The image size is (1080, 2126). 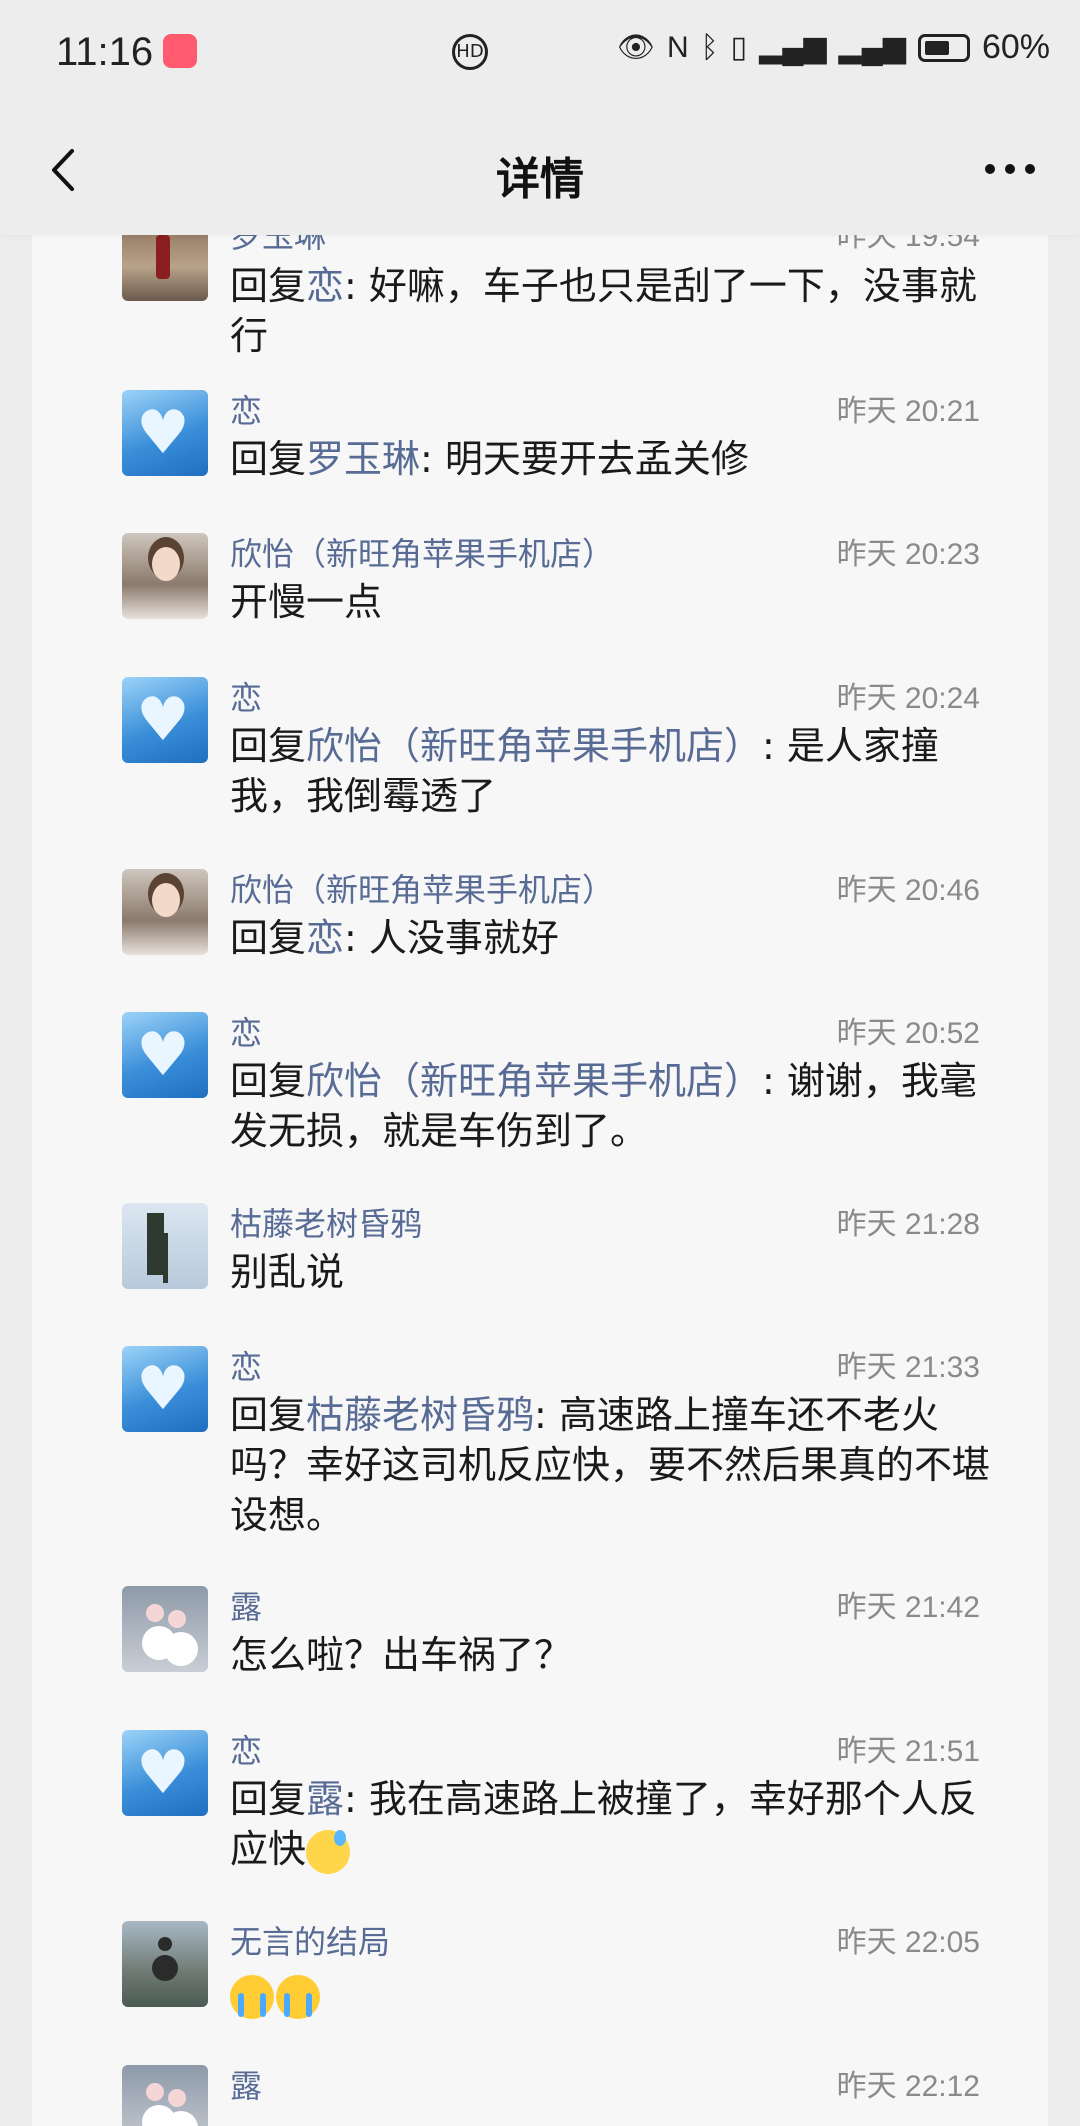 What do you see at coordinates (620, 1824) in the screenshot?
I see `comment-text: 回复露: 我在高速路上被撞了，幸好那个人反应快` at bounding box center [620, 1824].